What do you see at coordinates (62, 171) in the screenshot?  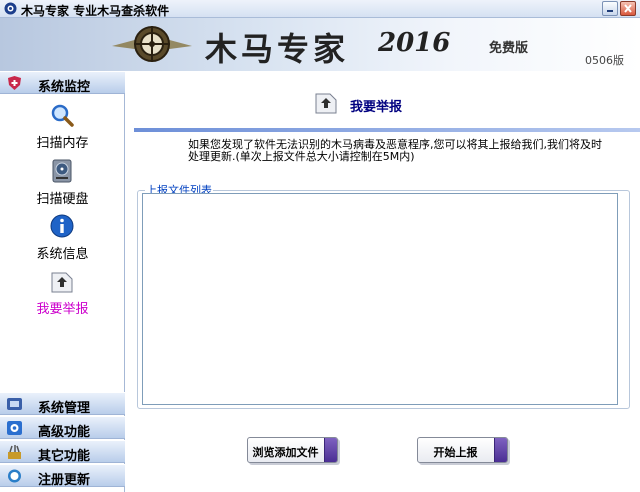 I see `hard-disk-icon` at bounding box center [62, 171].